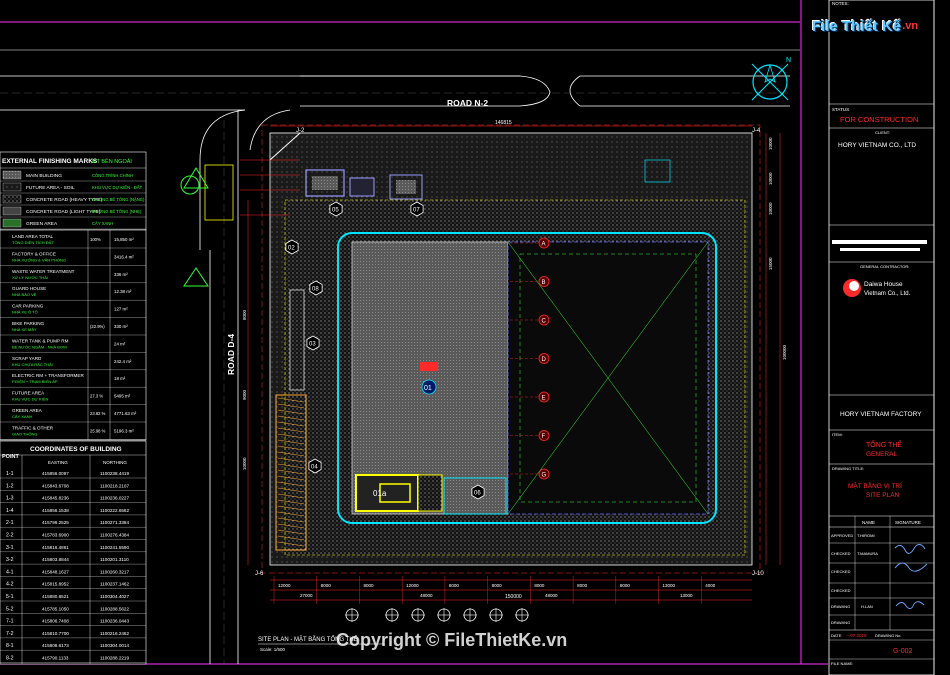 This screenshot has height=675, width=950. What do you see at coordinates (30, 399) in the screenshot?
I see `area-row-vn: KHU VỰC DỰ KIẾN` at bounding box center [30, 399].